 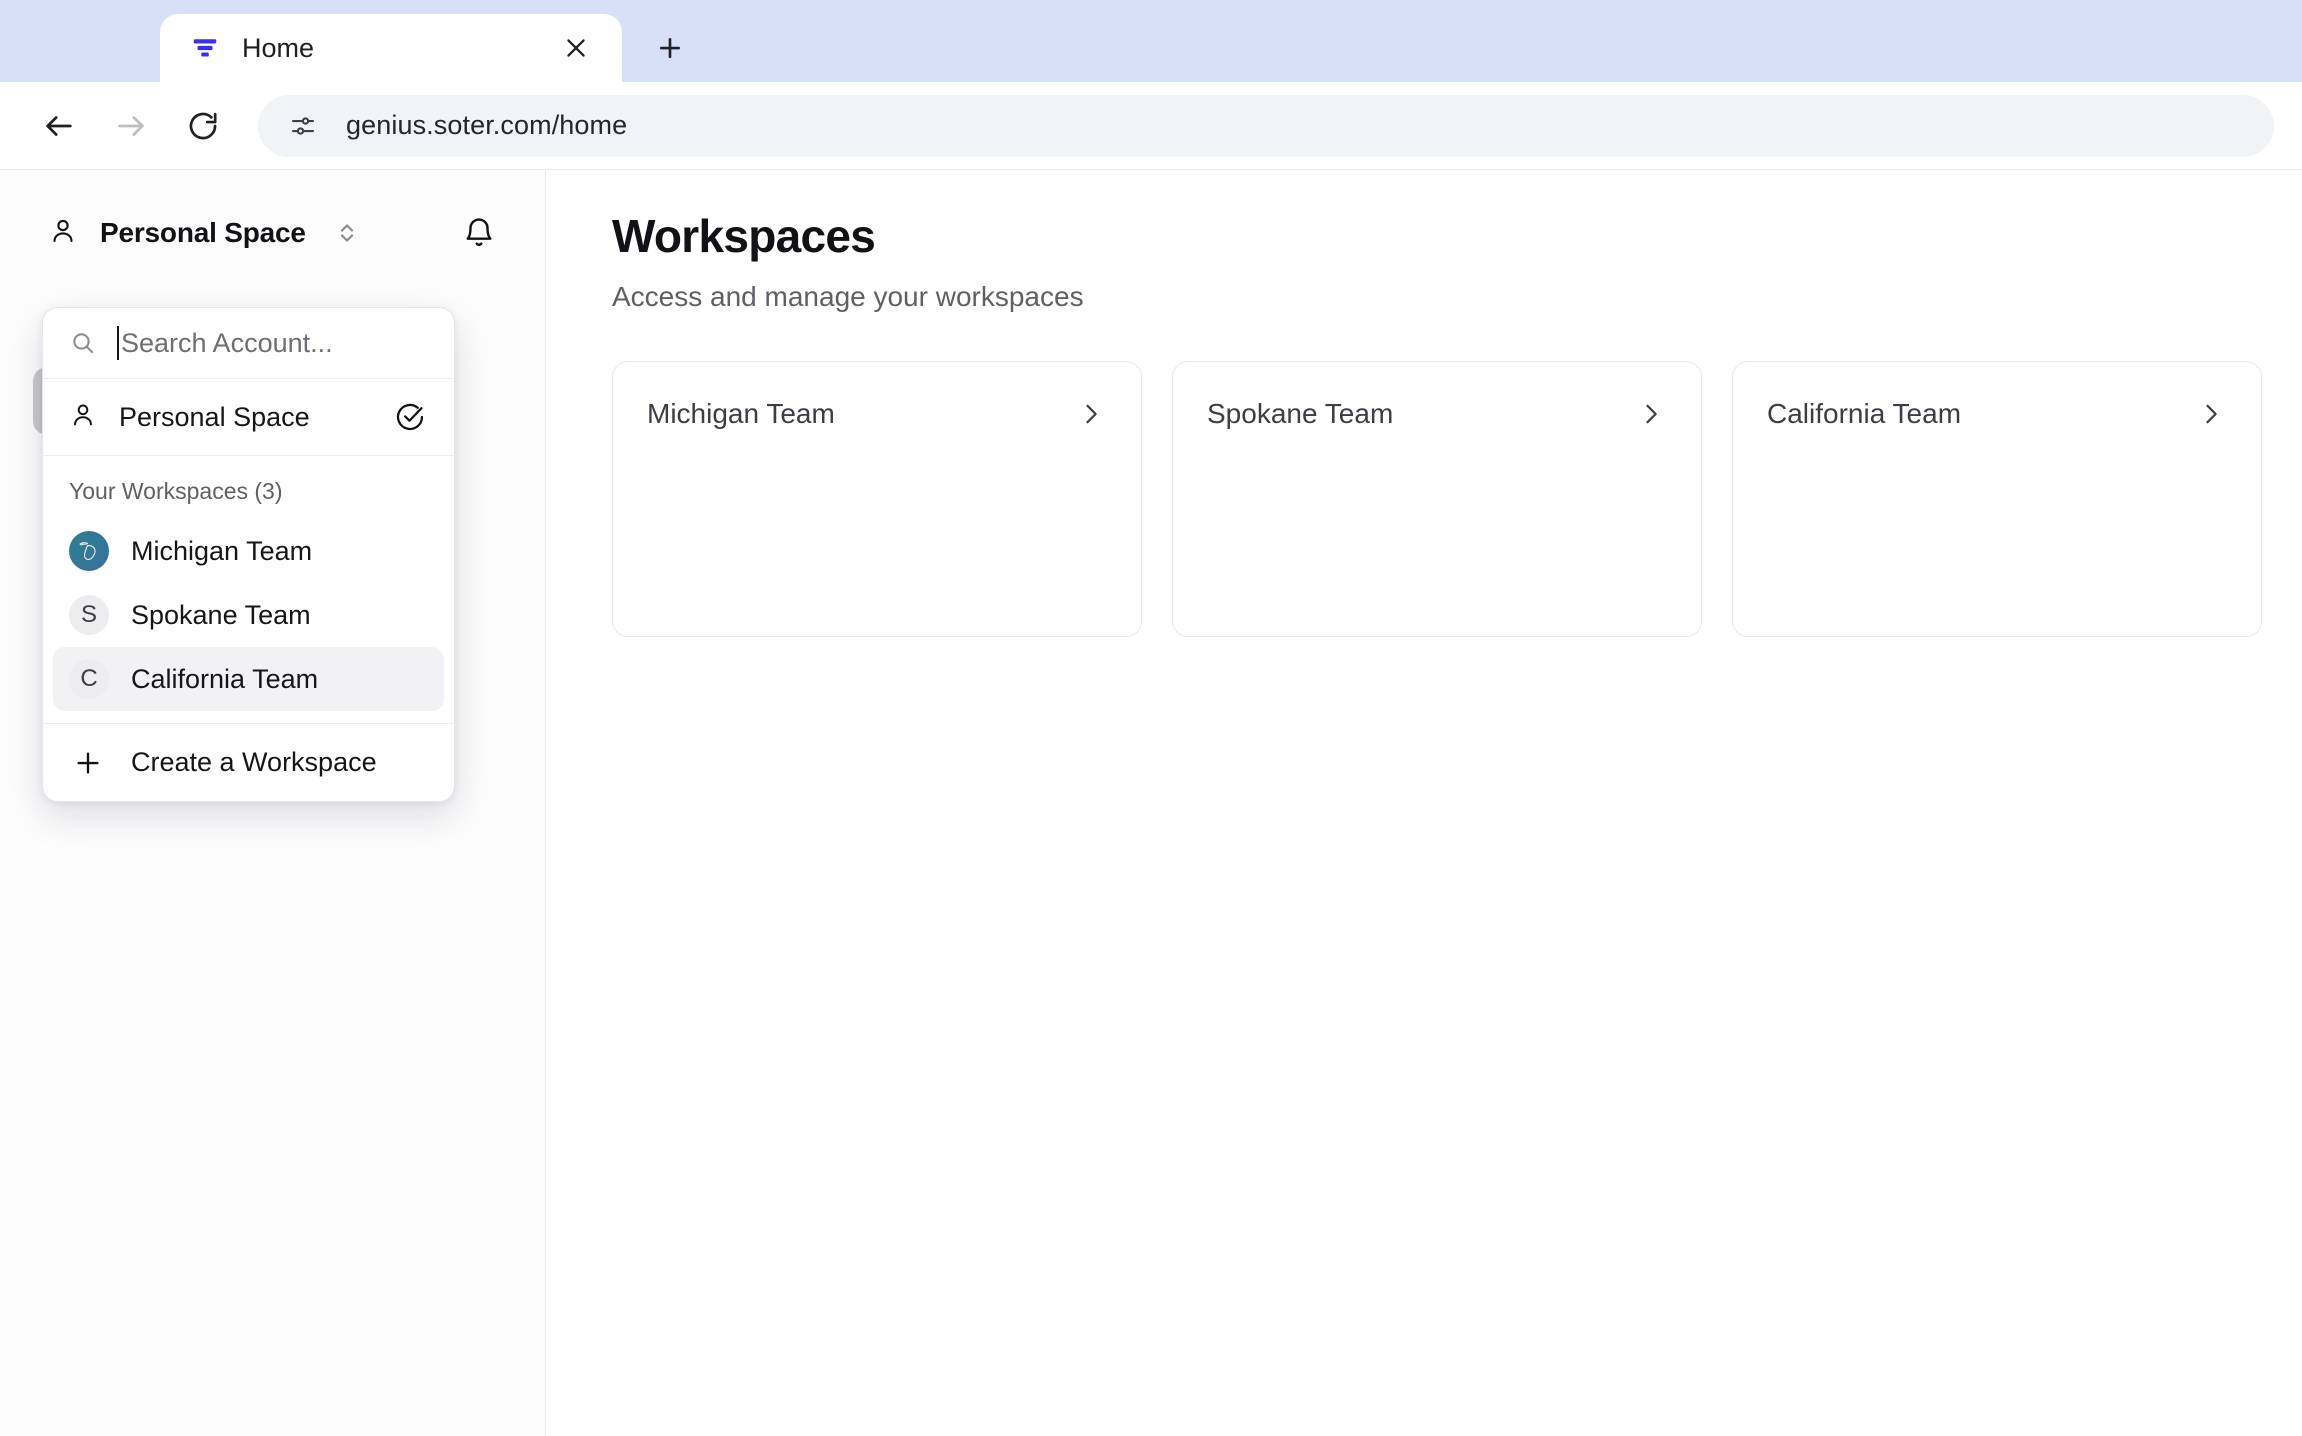 I want to click on dropdown-item-personal-space: Personal Space, so click(x=248, y=417).